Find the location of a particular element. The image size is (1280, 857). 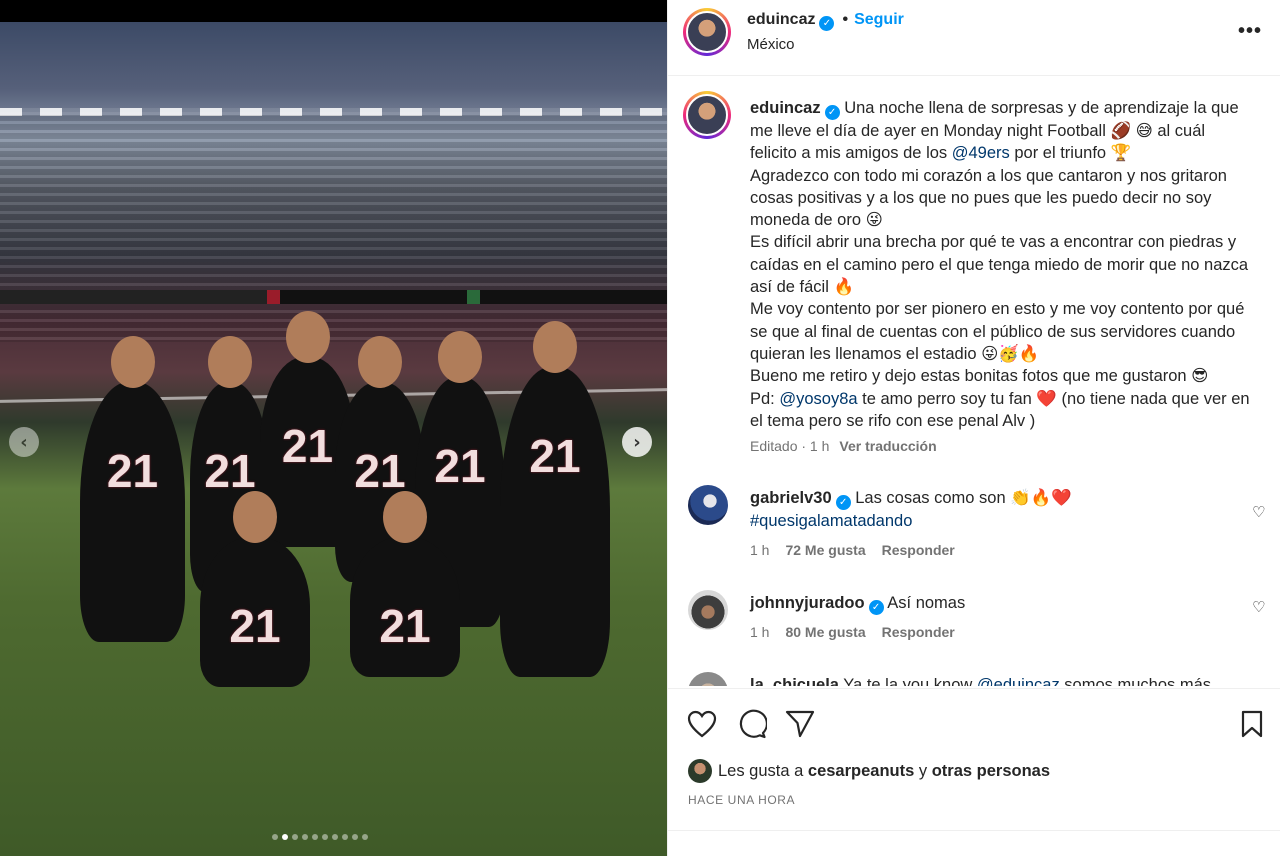

chevron-right-icon: › is located at coordinates (637, 442).